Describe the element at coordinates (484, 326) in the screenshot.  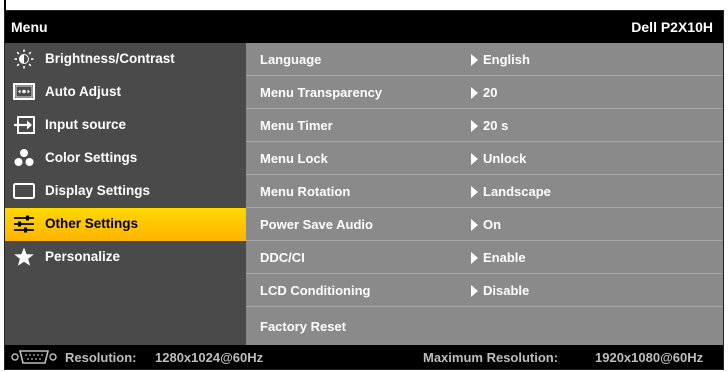
I see `setting-row-factory-reset: Factory Reset` at that location.